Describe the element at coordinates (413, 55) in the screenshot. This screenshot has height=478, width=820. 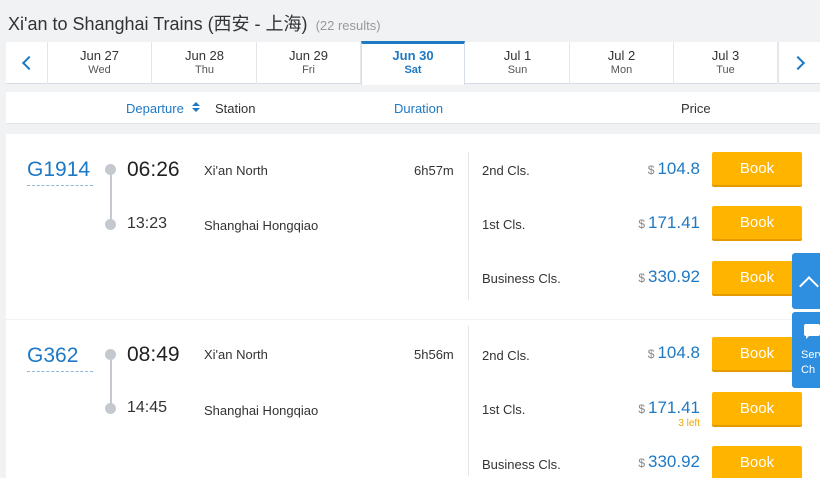
I see `date-tab-date: Jun 30` at that location.